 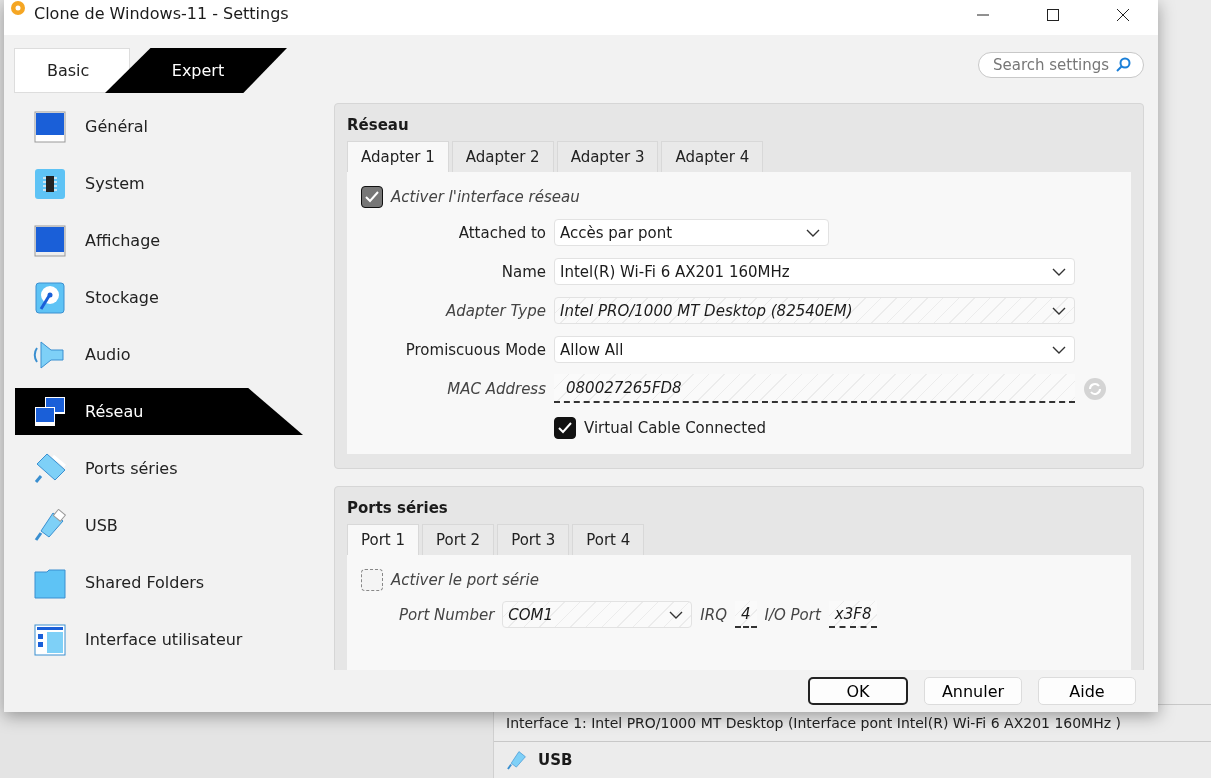 What do you see at coordinates (458, 539) in the screenshot?
I see `port-tab: Port 2` at bounding box center [458, 539].